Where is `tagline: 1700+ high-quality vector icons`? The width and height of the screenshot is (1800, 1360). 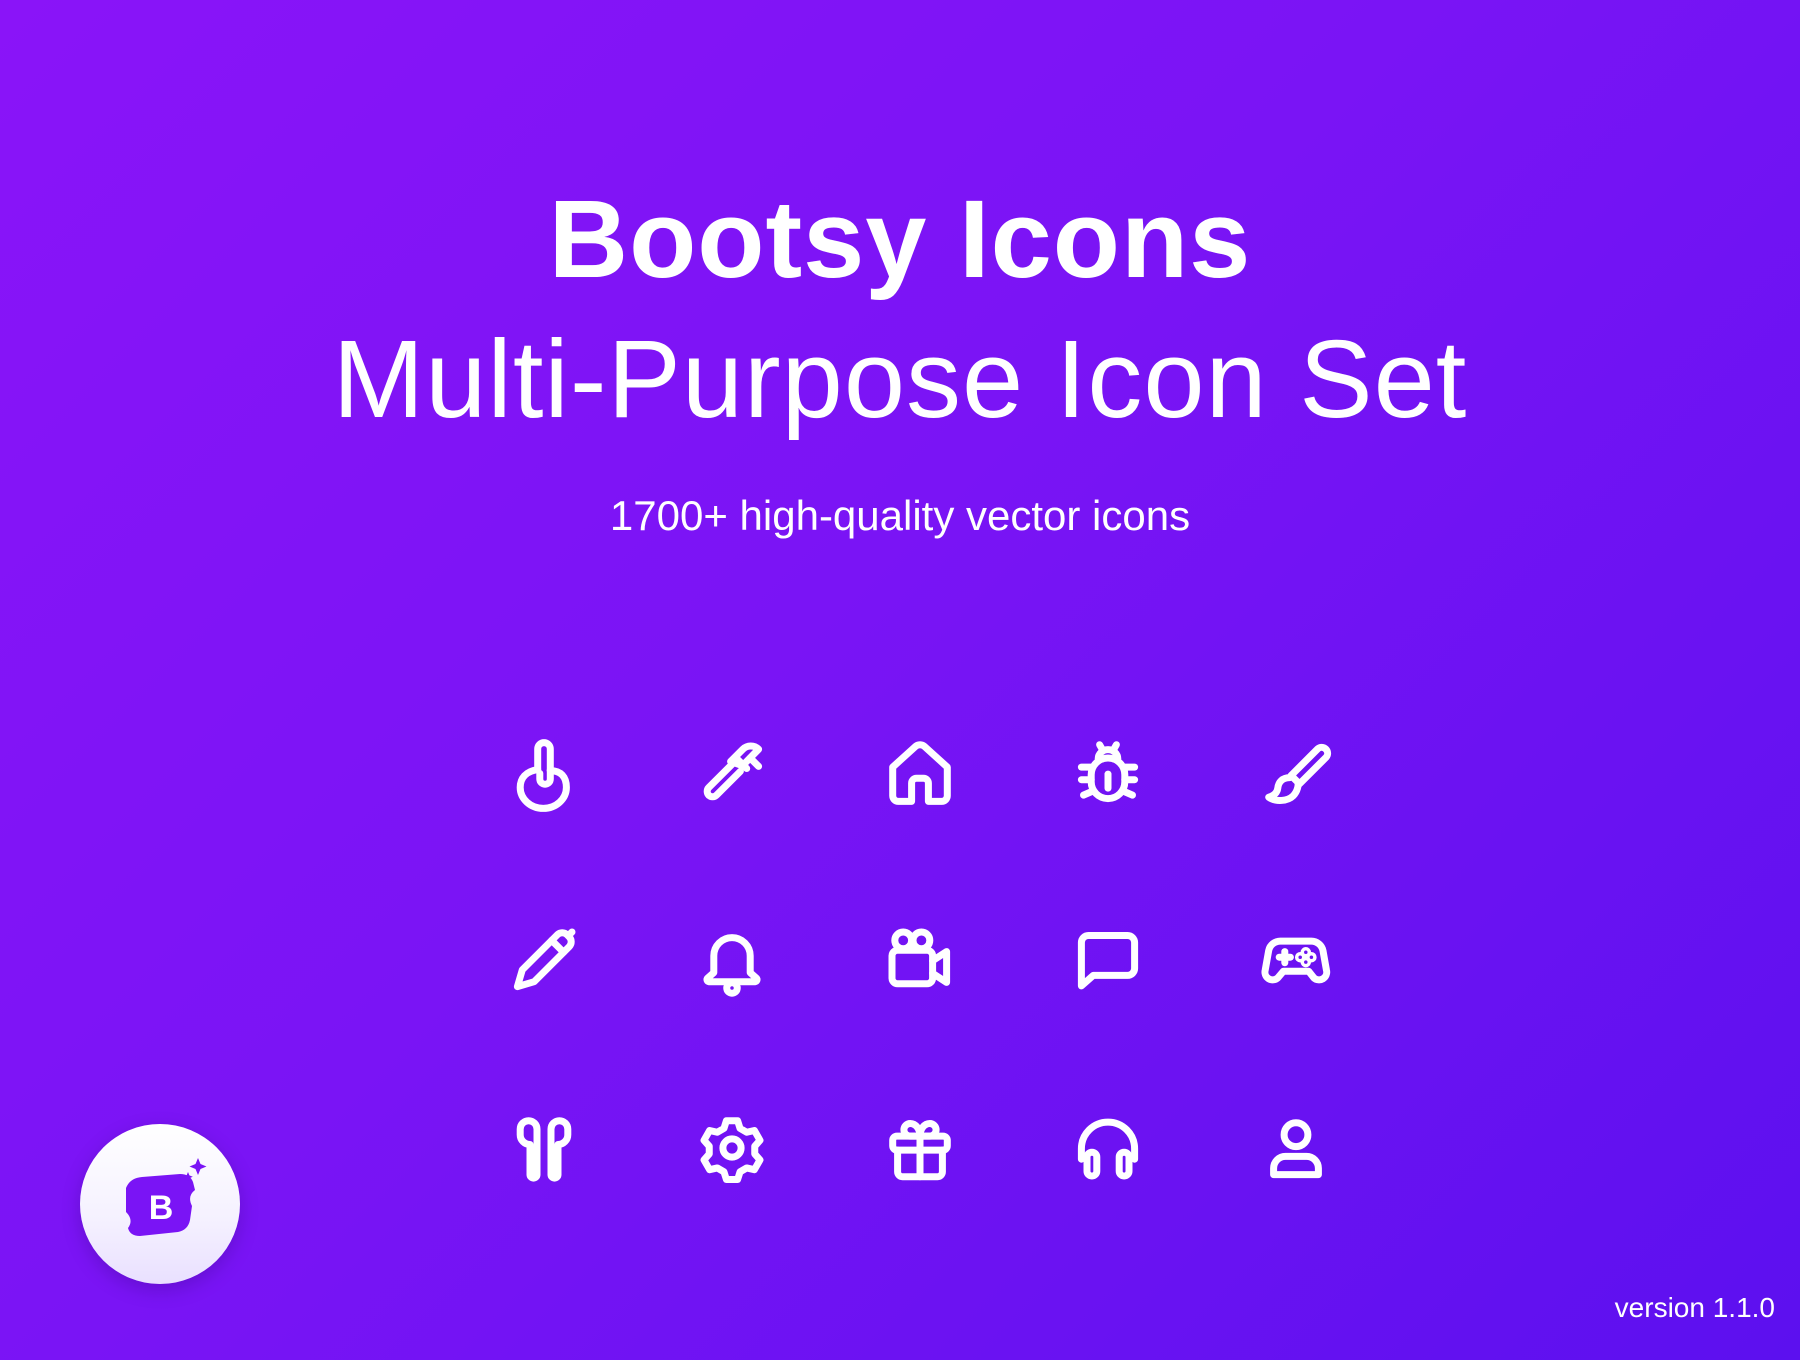 tagline: 1700+ high-quality vector icons is located at coordinates (900, 515).